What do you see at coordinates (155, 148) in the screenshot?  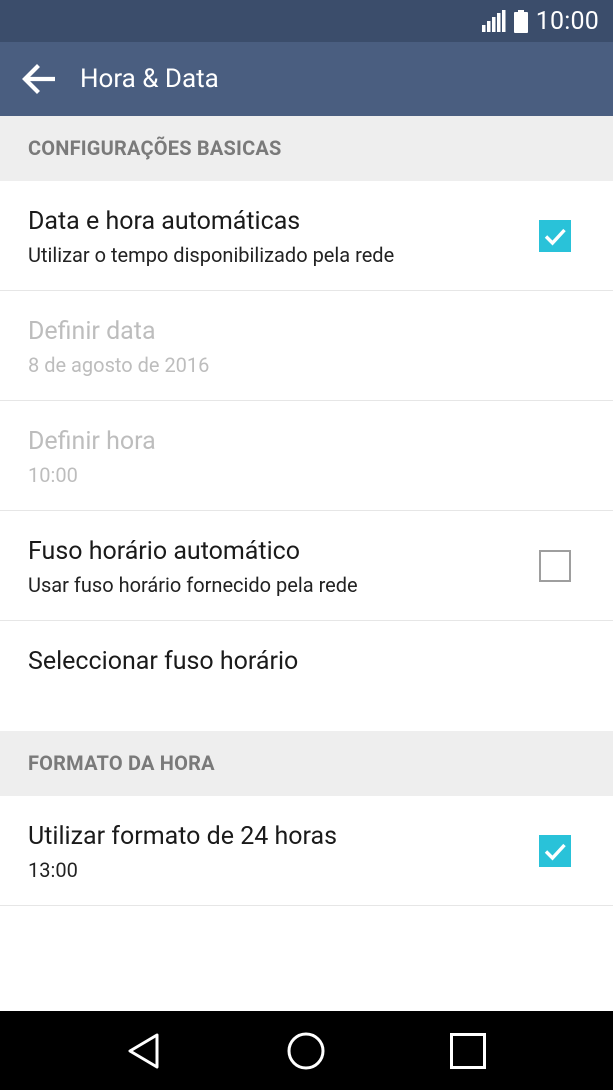 I see `section-header-label: CONFIGURAÇÕES BASICAS` at bounding box center [155, 148].